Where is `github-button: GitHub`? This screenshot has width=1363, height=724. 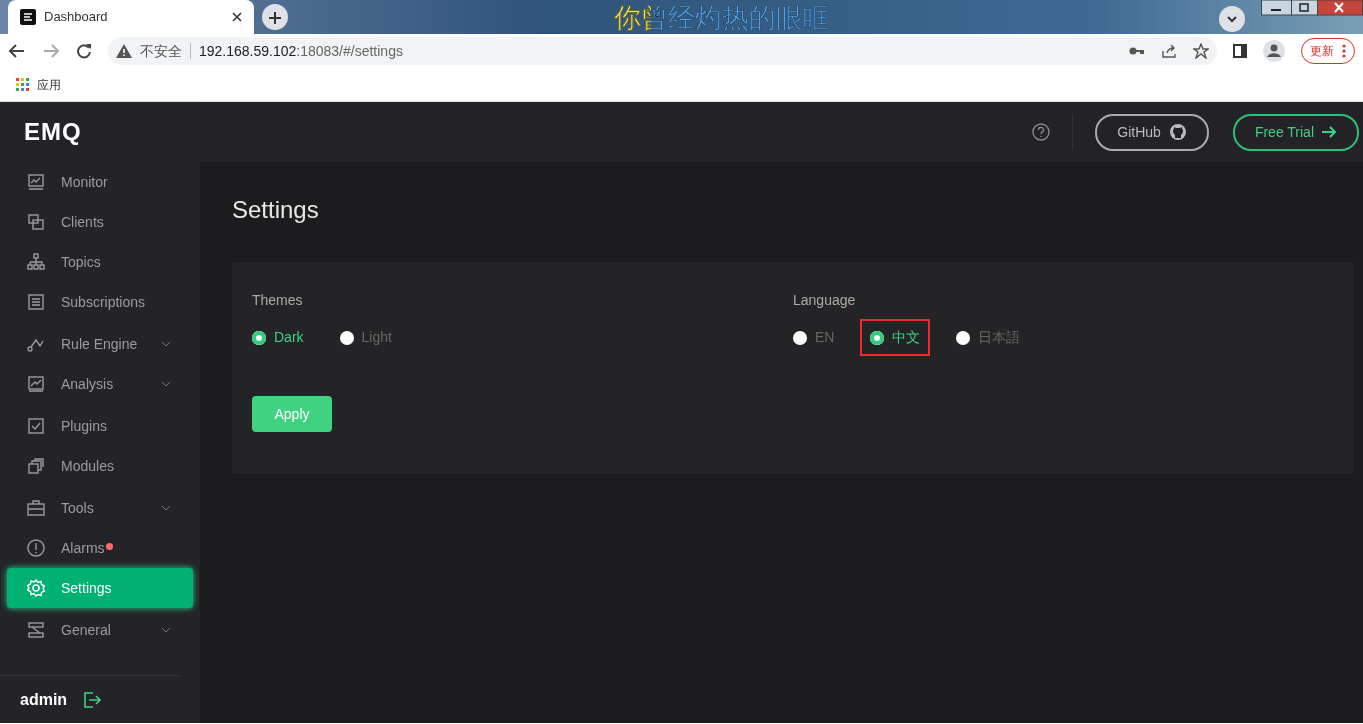 github-button: GitHub is located at coordinates (1152, 132).